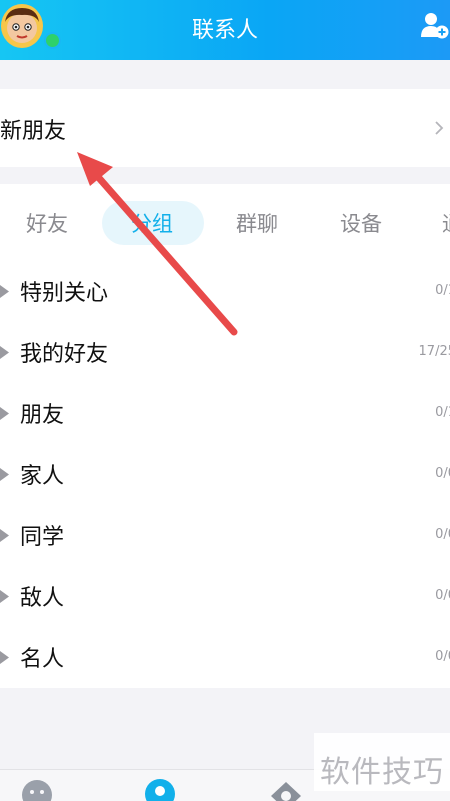  I want to click on tab-groups: 分组, so click(152, 223).